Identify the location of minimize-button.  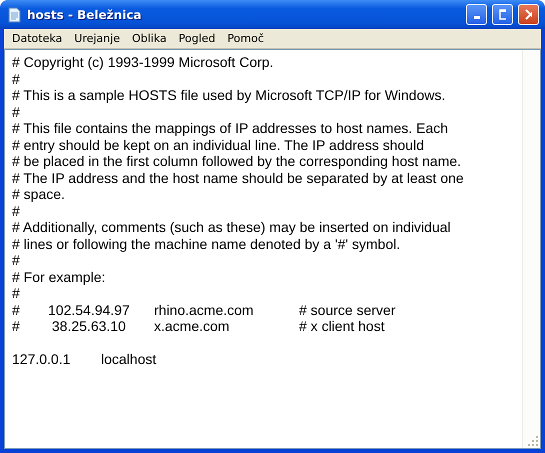
(476, 14).